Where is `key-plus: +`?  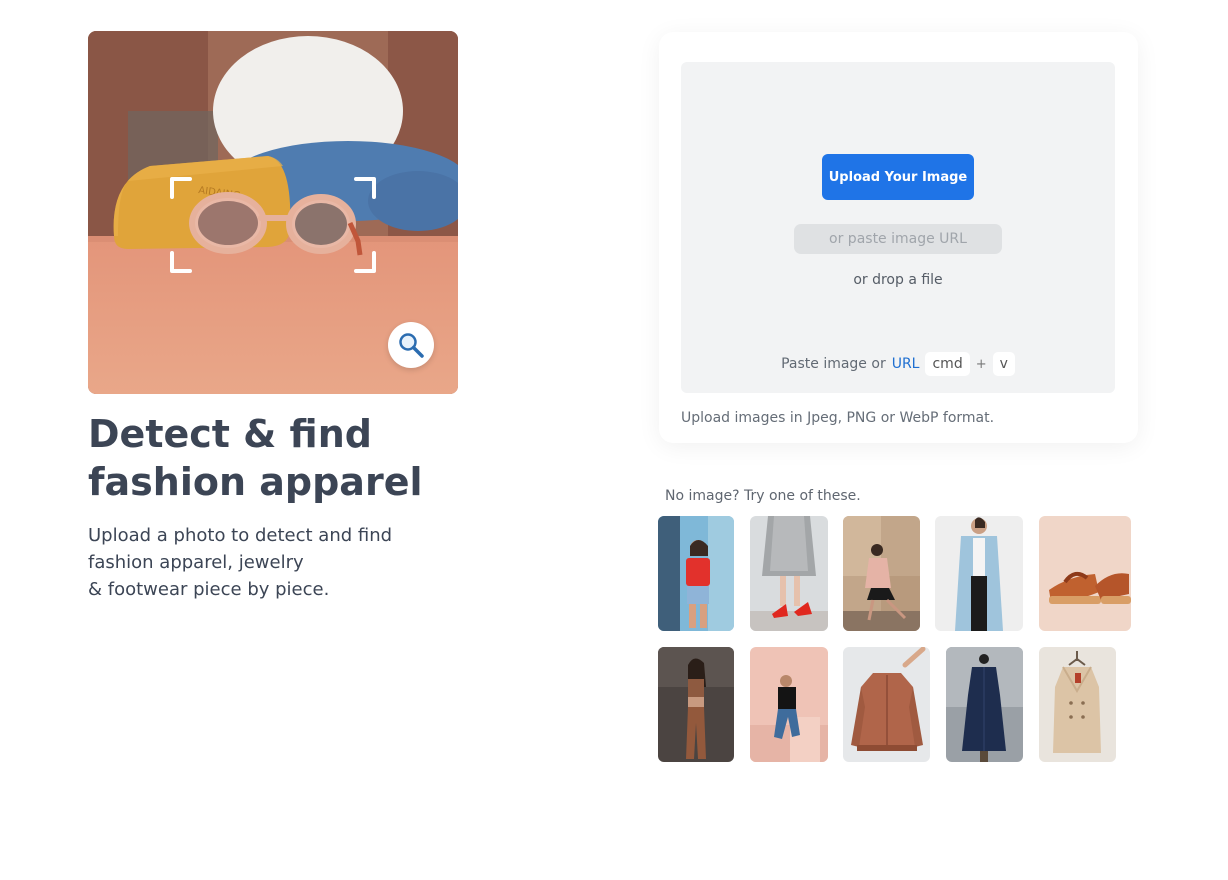
key-plus: + is located at coordinates (981, 364).